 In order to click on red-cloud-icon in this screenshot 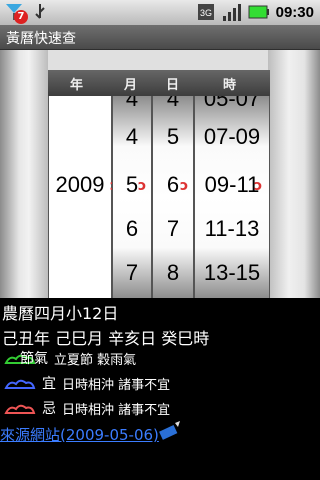, I will do `click(20, 409)`.